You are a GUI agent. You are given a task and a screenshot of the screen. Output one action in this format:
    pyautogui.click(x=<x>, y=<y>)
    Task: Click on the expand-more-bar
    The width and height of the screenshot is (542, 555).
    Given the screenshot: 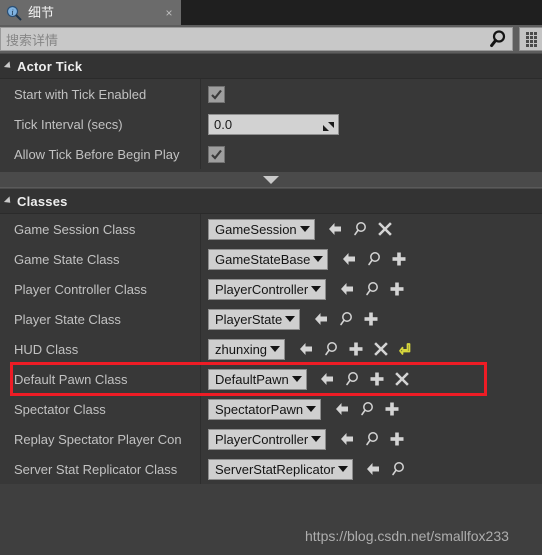 What is the action you would take?
    pyautogui.click(x=271, y=180)
    